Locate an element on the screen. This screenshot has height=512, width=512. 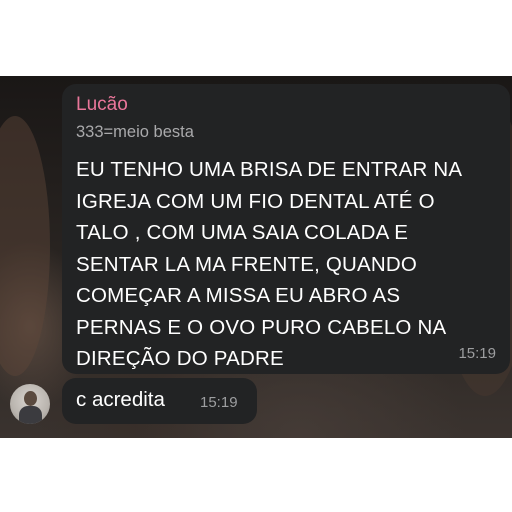
avatar-body is located at coordinates (30, 415).